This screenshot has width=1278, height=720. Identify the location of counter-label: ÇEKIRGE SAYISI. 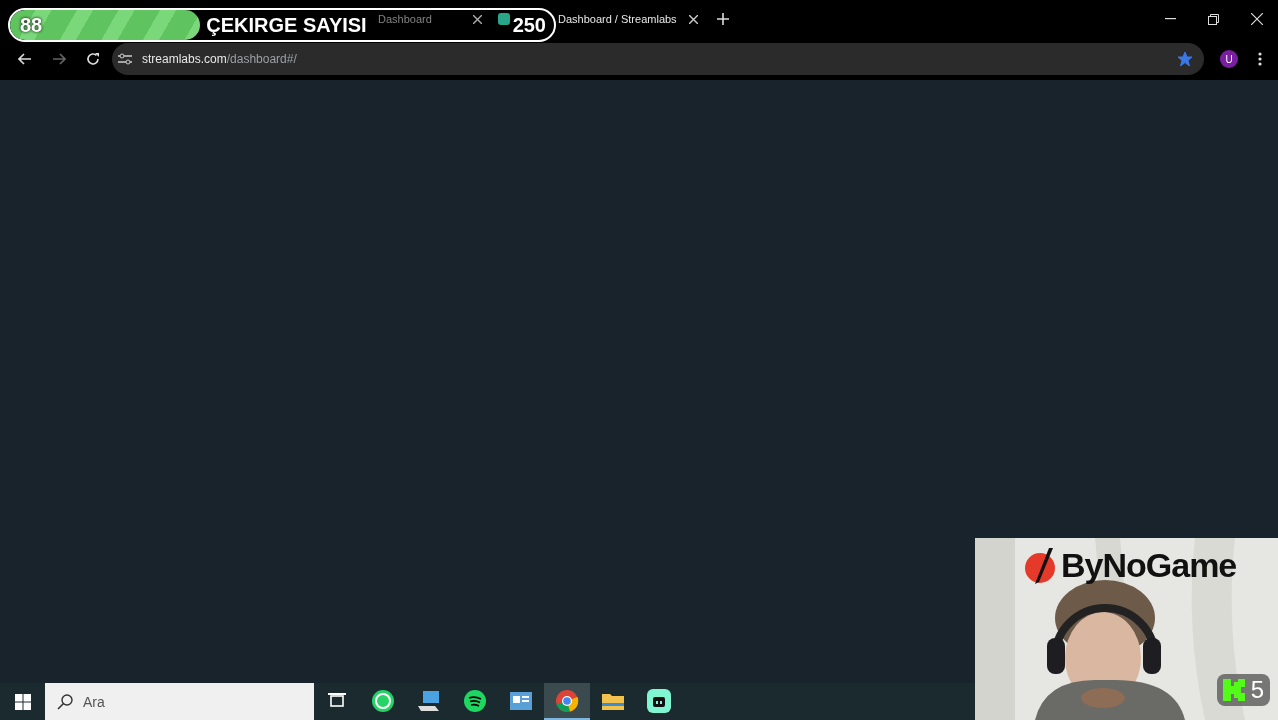
(286, 25).